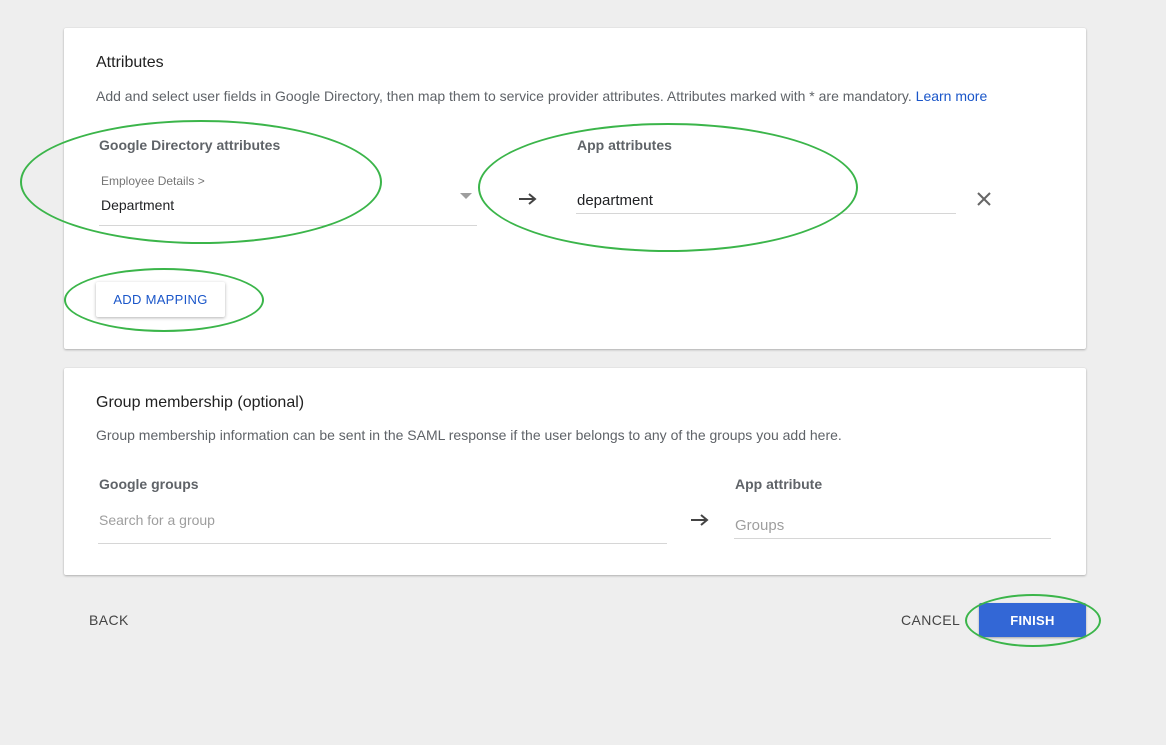 This screenshot has width=1166, height=745. I want to click on finish-button: FINISH, so click(1032, 620).